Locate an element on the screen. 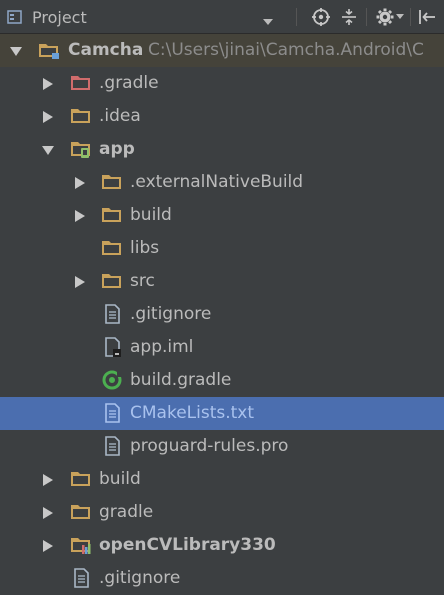 Image resolution: width=444 pixels, height=595 pixels. tree-item-label: gradle is located at coordinates (126, 512).